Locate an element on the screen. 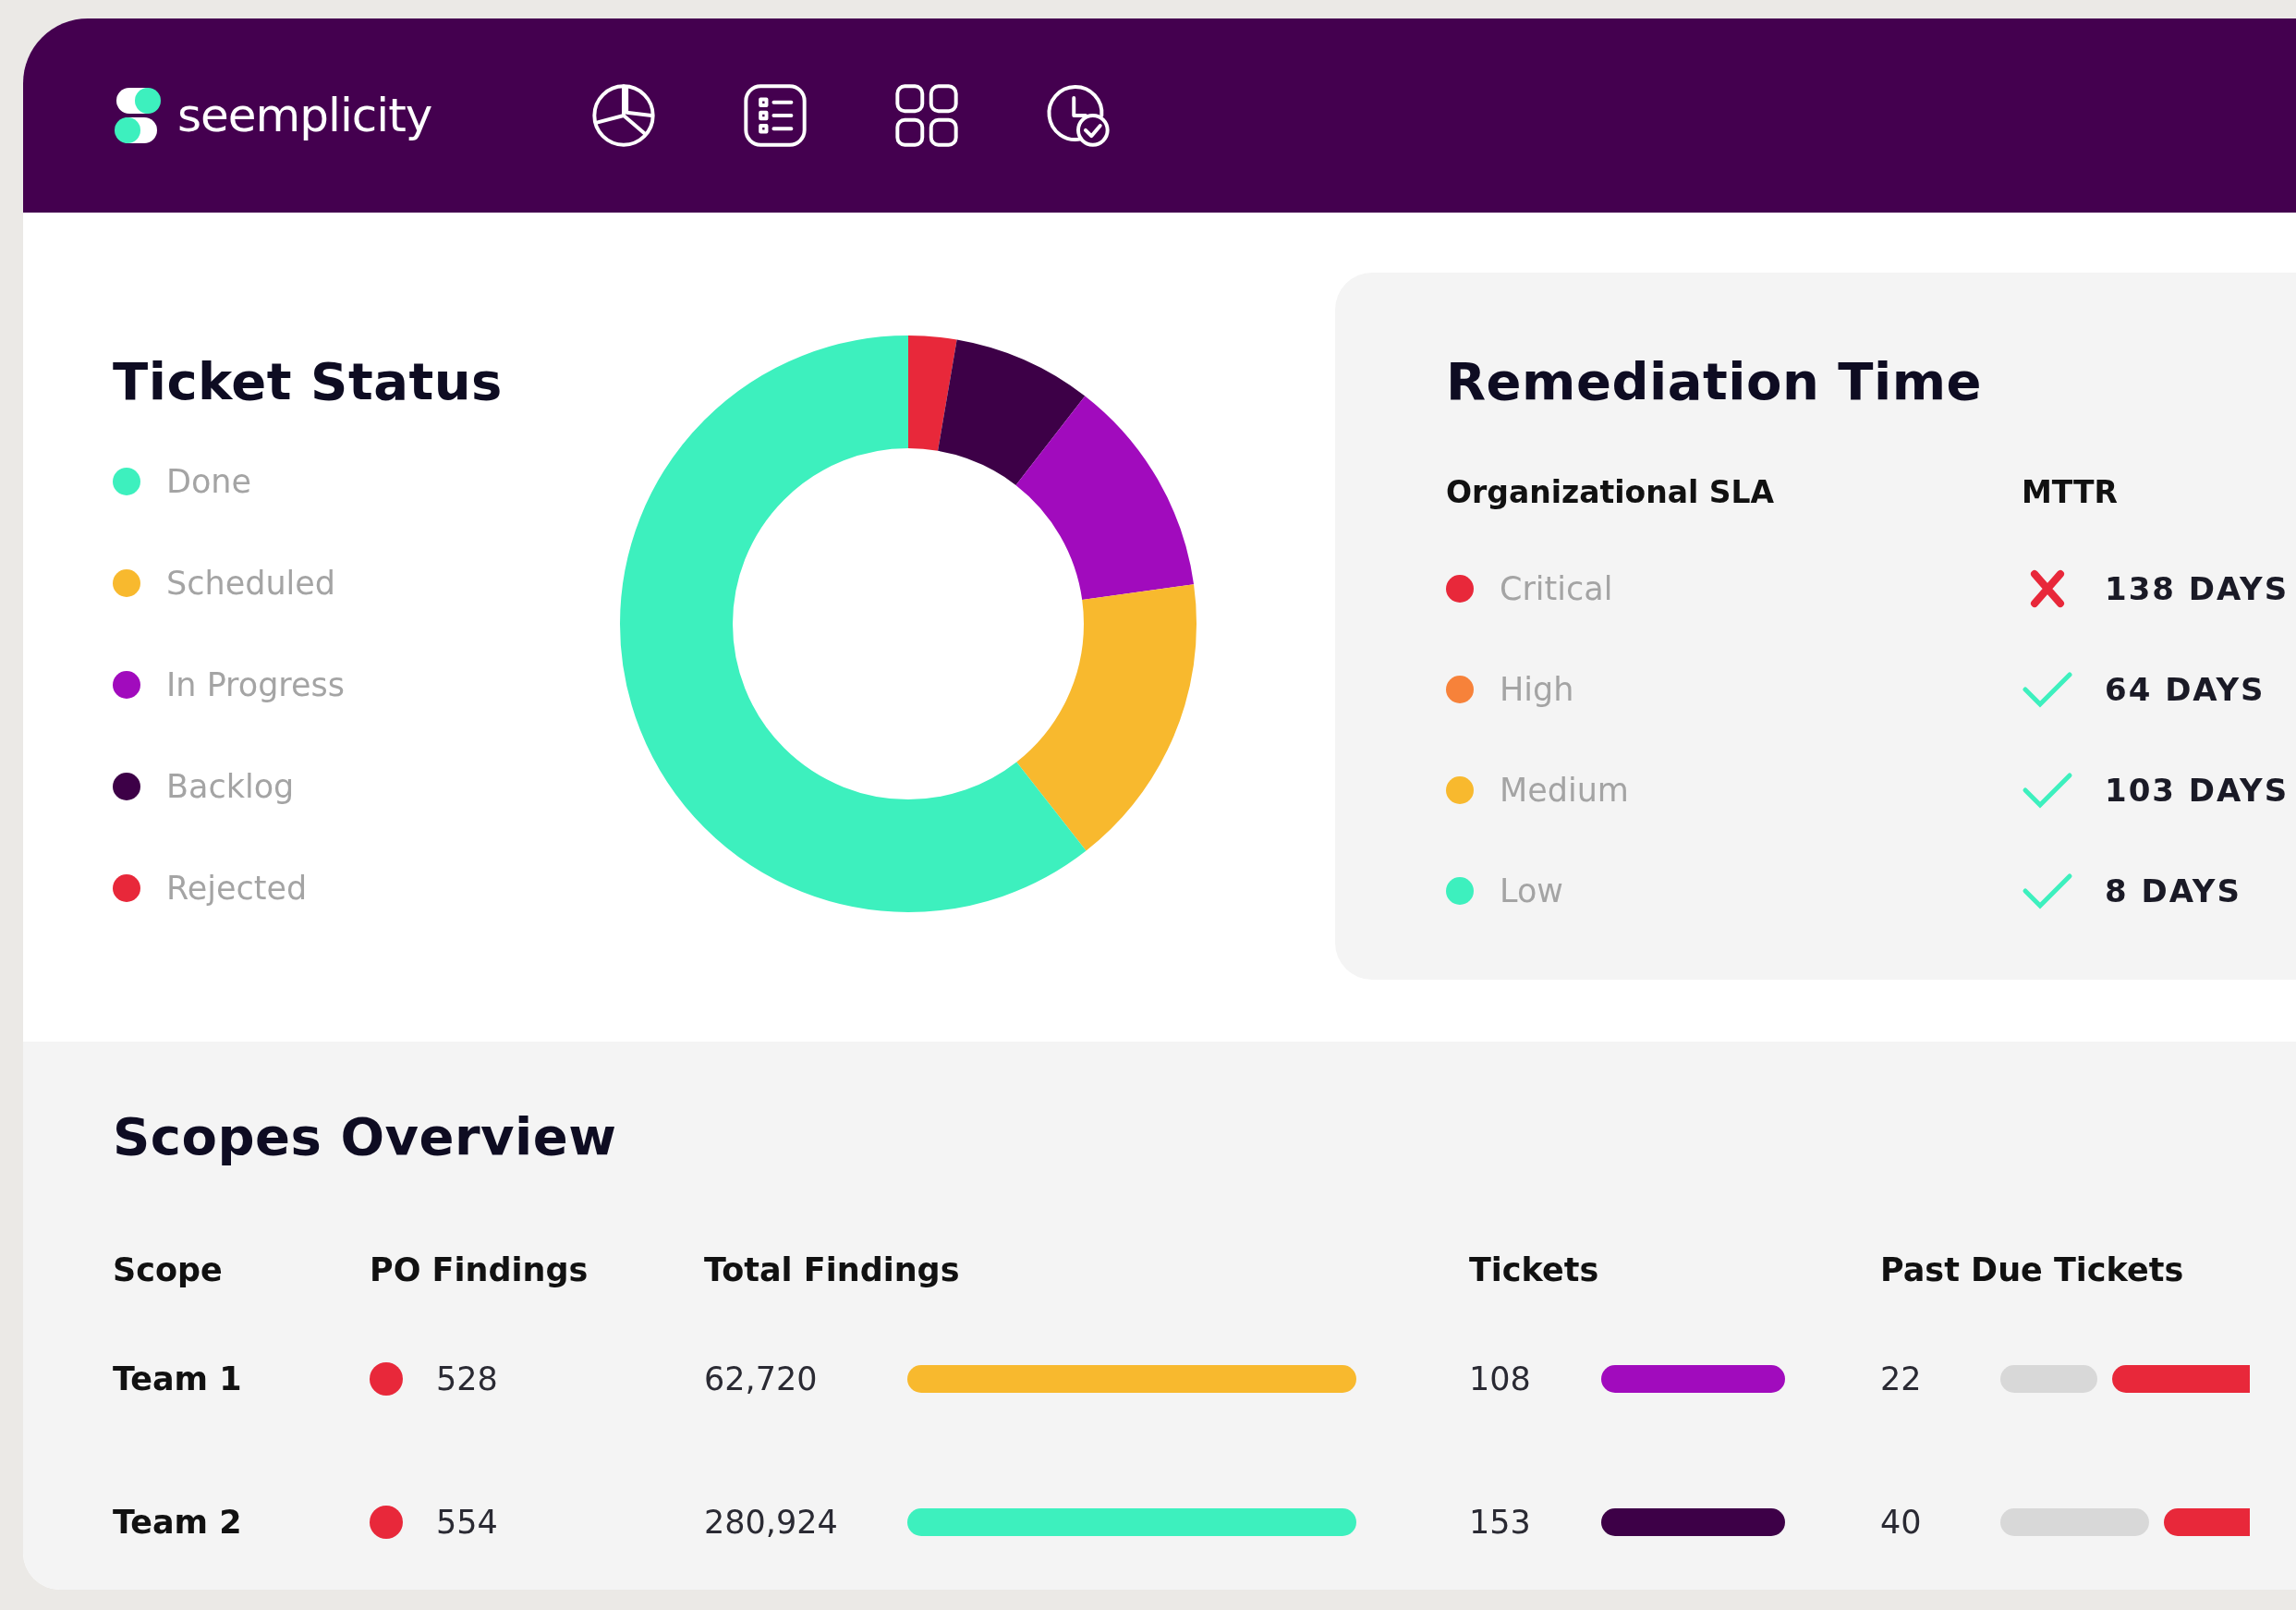 The height and width of the screenshot is (1610, 2296). table-cell-text: 280,924 is located at coordinates (771, 1522).